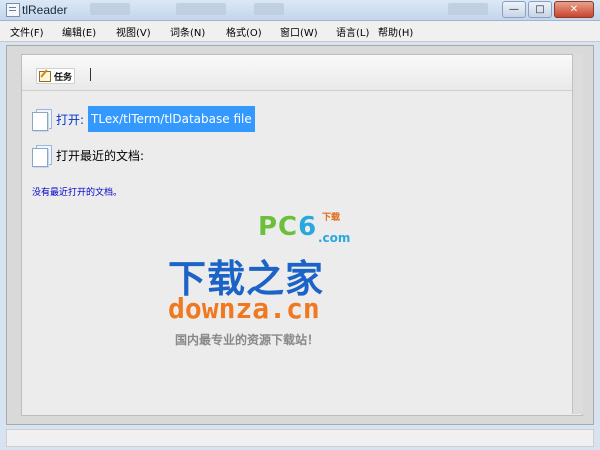 The height and width of the screenshot is (450, 600). What do you see at coordinates (244, 308) in the screenshot?
I see `watermark-domain: downza.cn` at bounding box center [244, 308].